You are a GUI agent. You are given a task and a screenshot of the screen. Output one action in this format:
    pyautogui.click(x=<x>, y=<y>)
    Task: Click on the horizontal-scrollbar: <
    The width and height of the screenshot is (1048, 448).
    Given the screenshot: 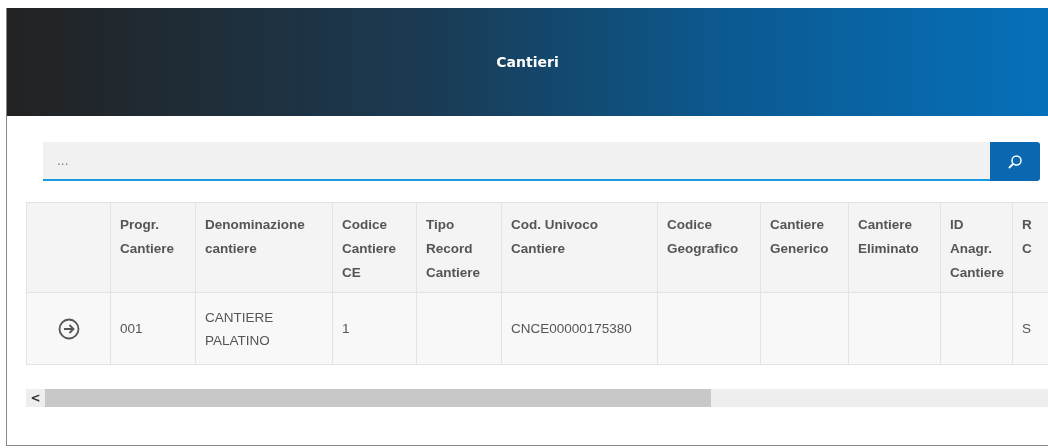 What is the action you would take?
    pyautogui.click(x=537, y=398)
    